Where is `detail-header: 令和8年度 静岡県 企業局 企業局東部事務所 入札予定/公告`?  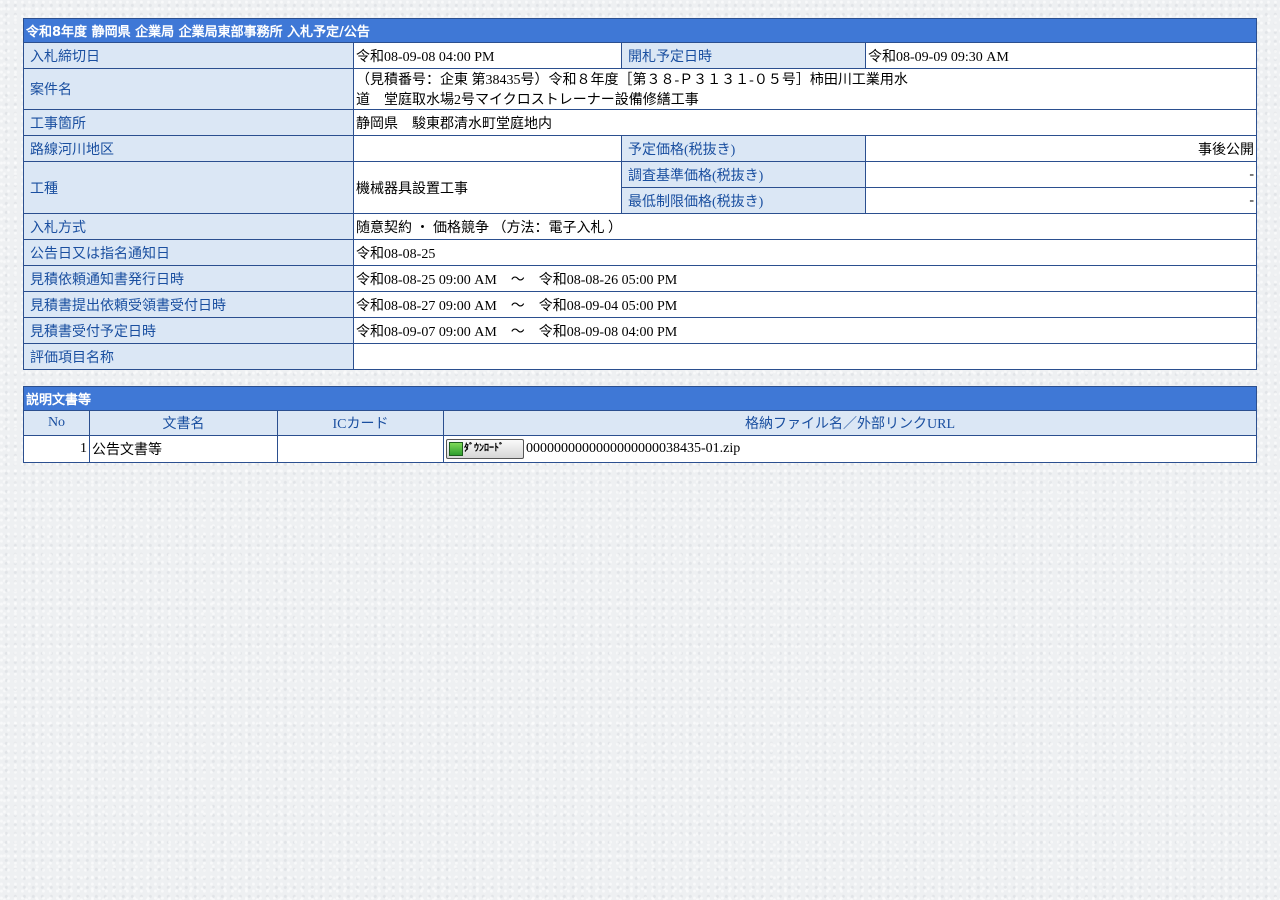 detail-header: 令和8年度 静岡県 企業局 企業局東部事務所 入札予定/公告 is located at coordinates (640, 30).